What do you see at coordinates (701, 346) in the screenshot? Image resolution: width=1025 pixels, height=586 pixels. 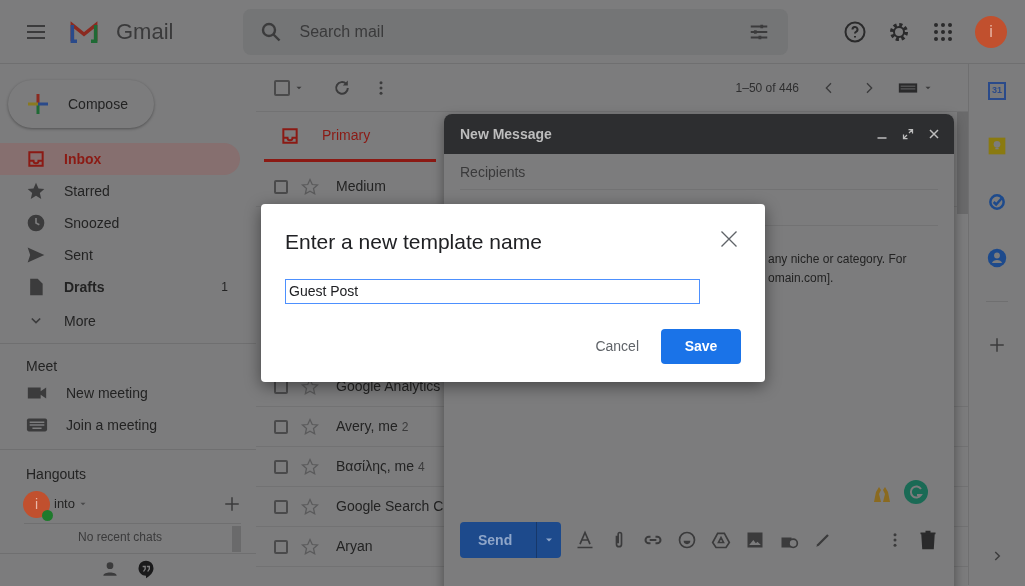 I see `save-button: Save` at bounding box center [701, 346].